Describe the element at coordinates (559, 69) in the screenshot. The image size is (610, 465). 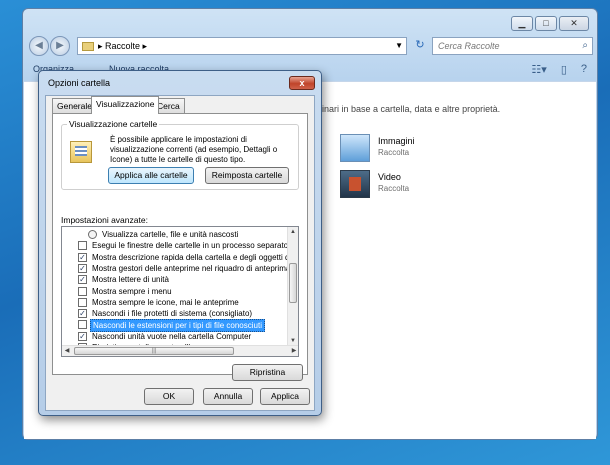
I see `view-icons: ☷▾ ▯ ?` at that location.